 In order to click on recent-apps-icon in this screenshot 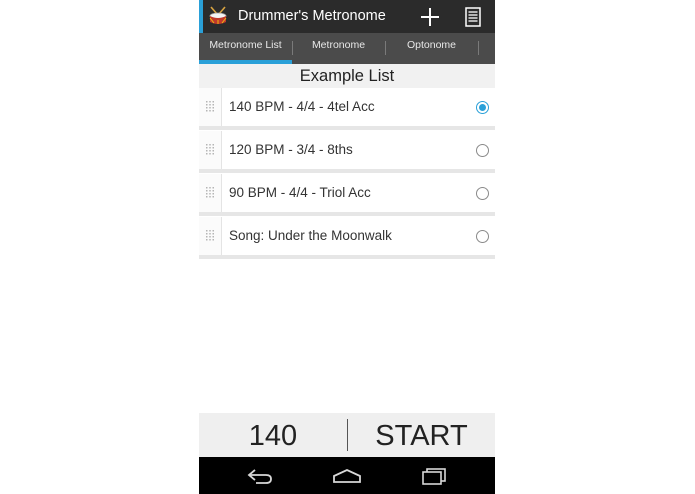, I will do `click(434, 476)`.